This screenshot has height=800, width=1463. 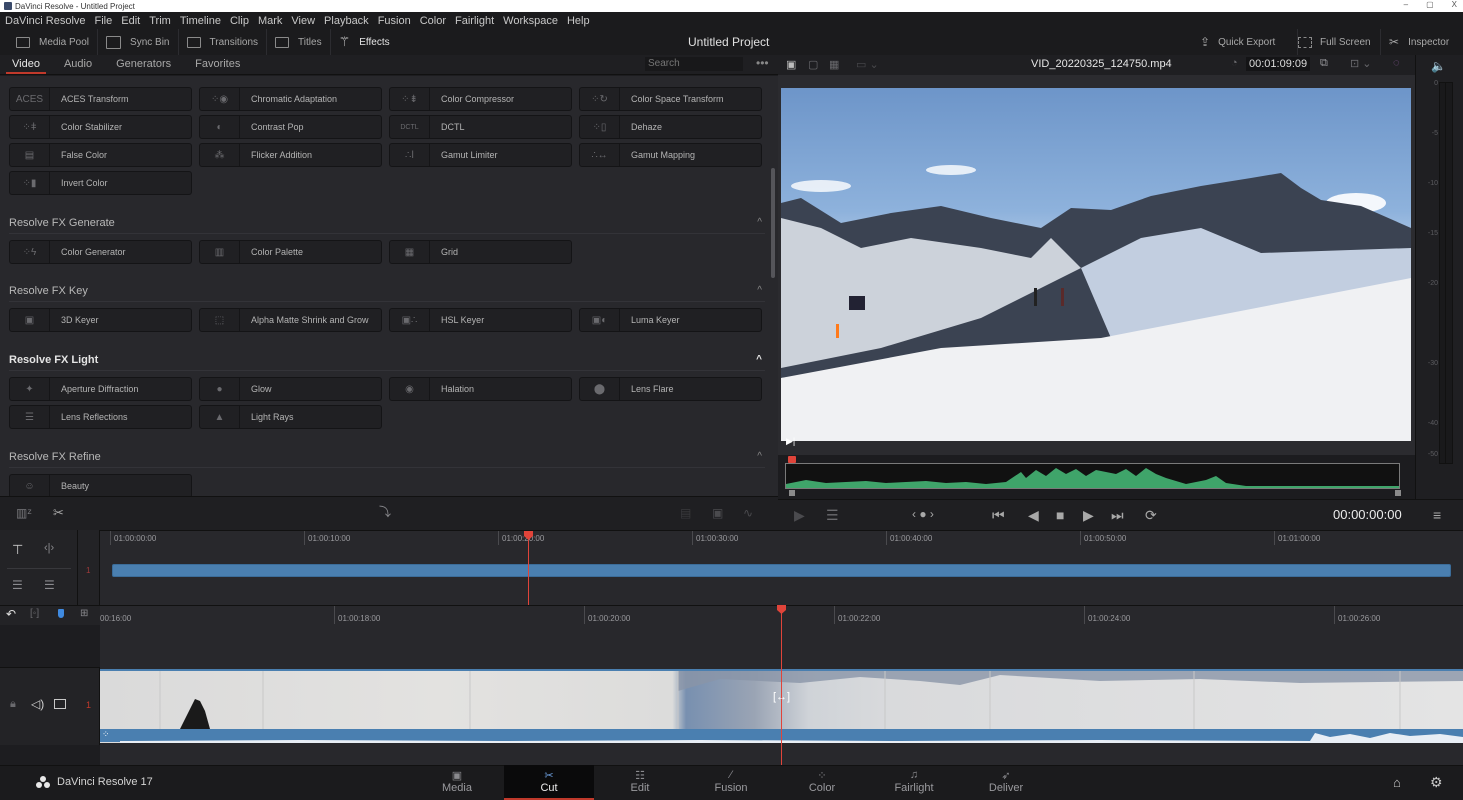 What do you see at coordinates (290, 252) in the screenshot?
I see `effect-color-palette: ▥ Color Palette` at bounding box center [290, 252].